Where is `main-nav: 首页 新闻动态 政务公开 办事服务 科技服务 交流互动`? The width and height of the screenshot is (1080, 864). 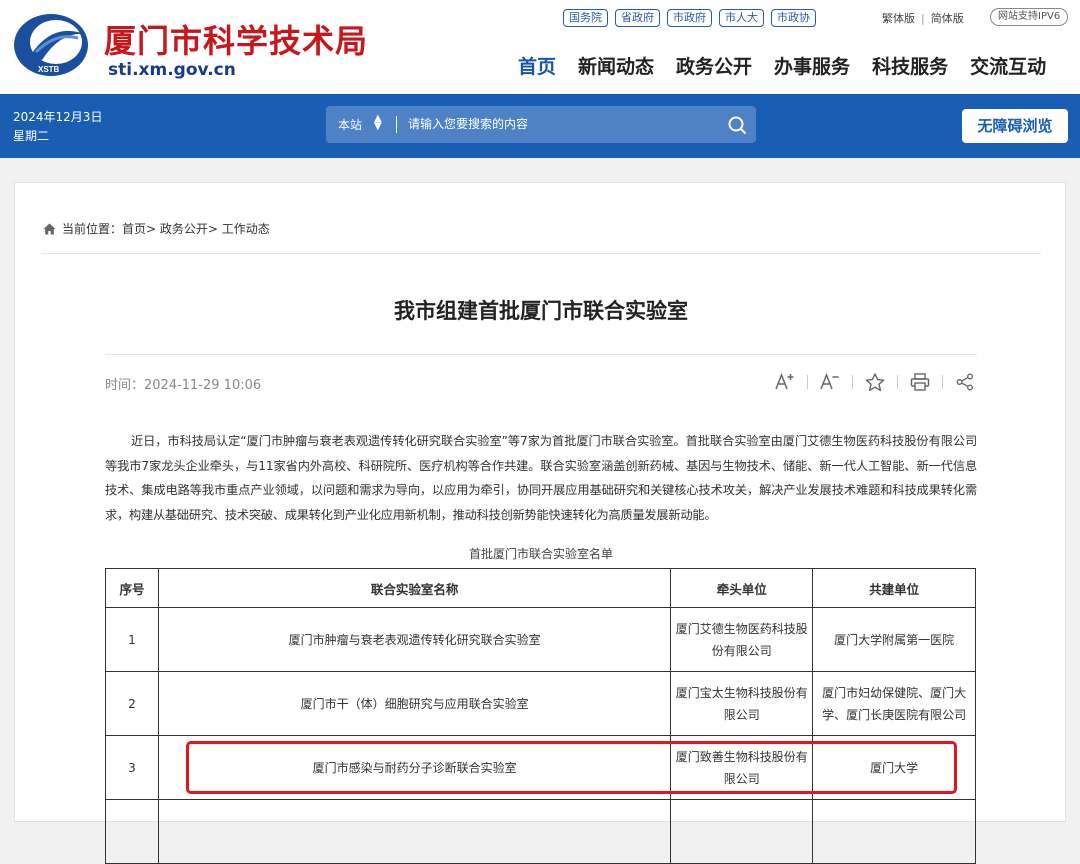
main-nav: 首页 新闻动态 政务公开 办事服务 科技服务 交流互动 is located at coordinates (782, 65).